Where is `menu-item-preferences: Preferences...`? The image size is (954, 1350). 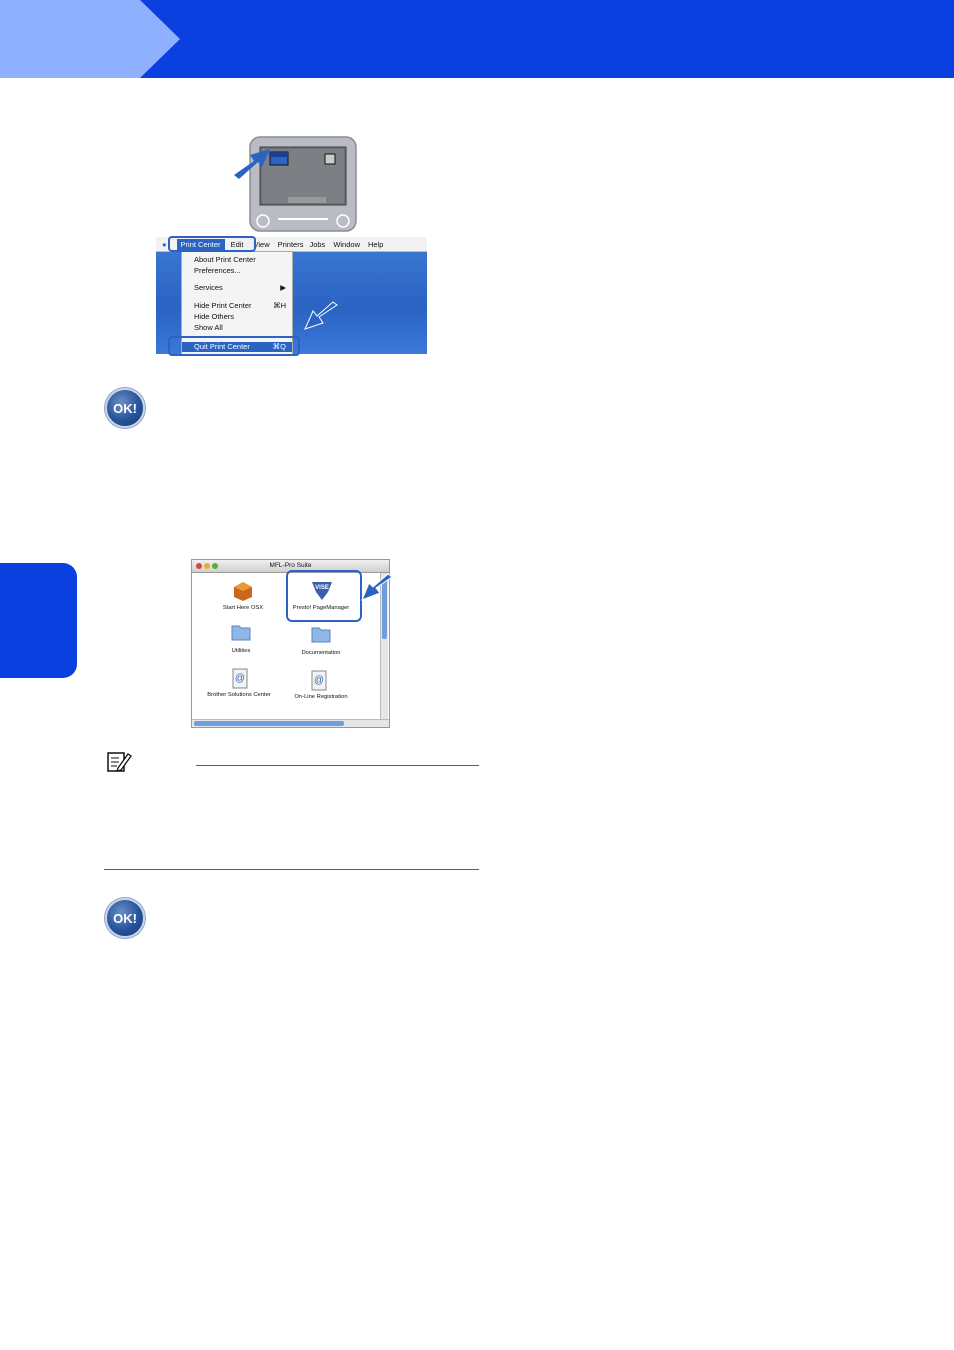
menu-item-preferences: Preferences... is located at coordinates (217, 270).